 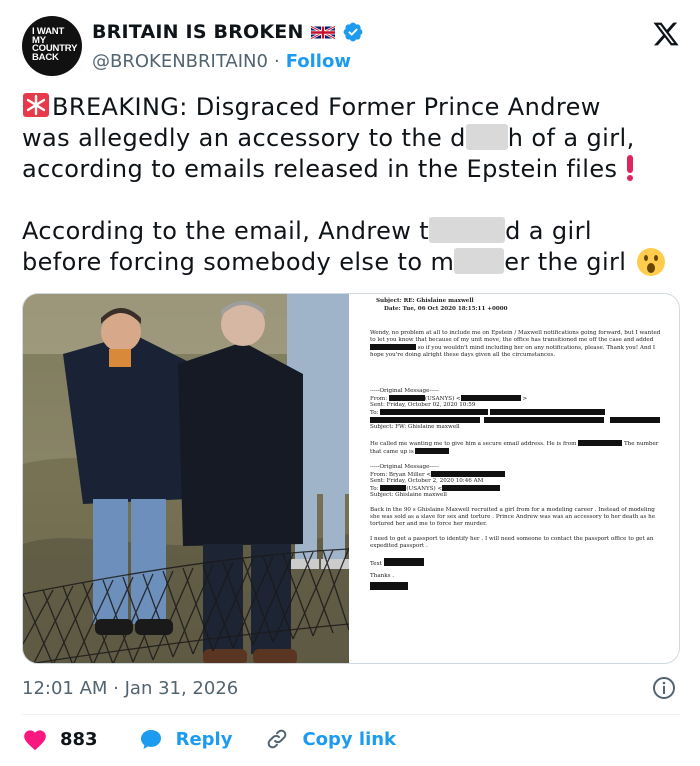 What do you see at coordinates (351, 714) in the screenshot?
I see `divider` at bounding box center [351, 714].